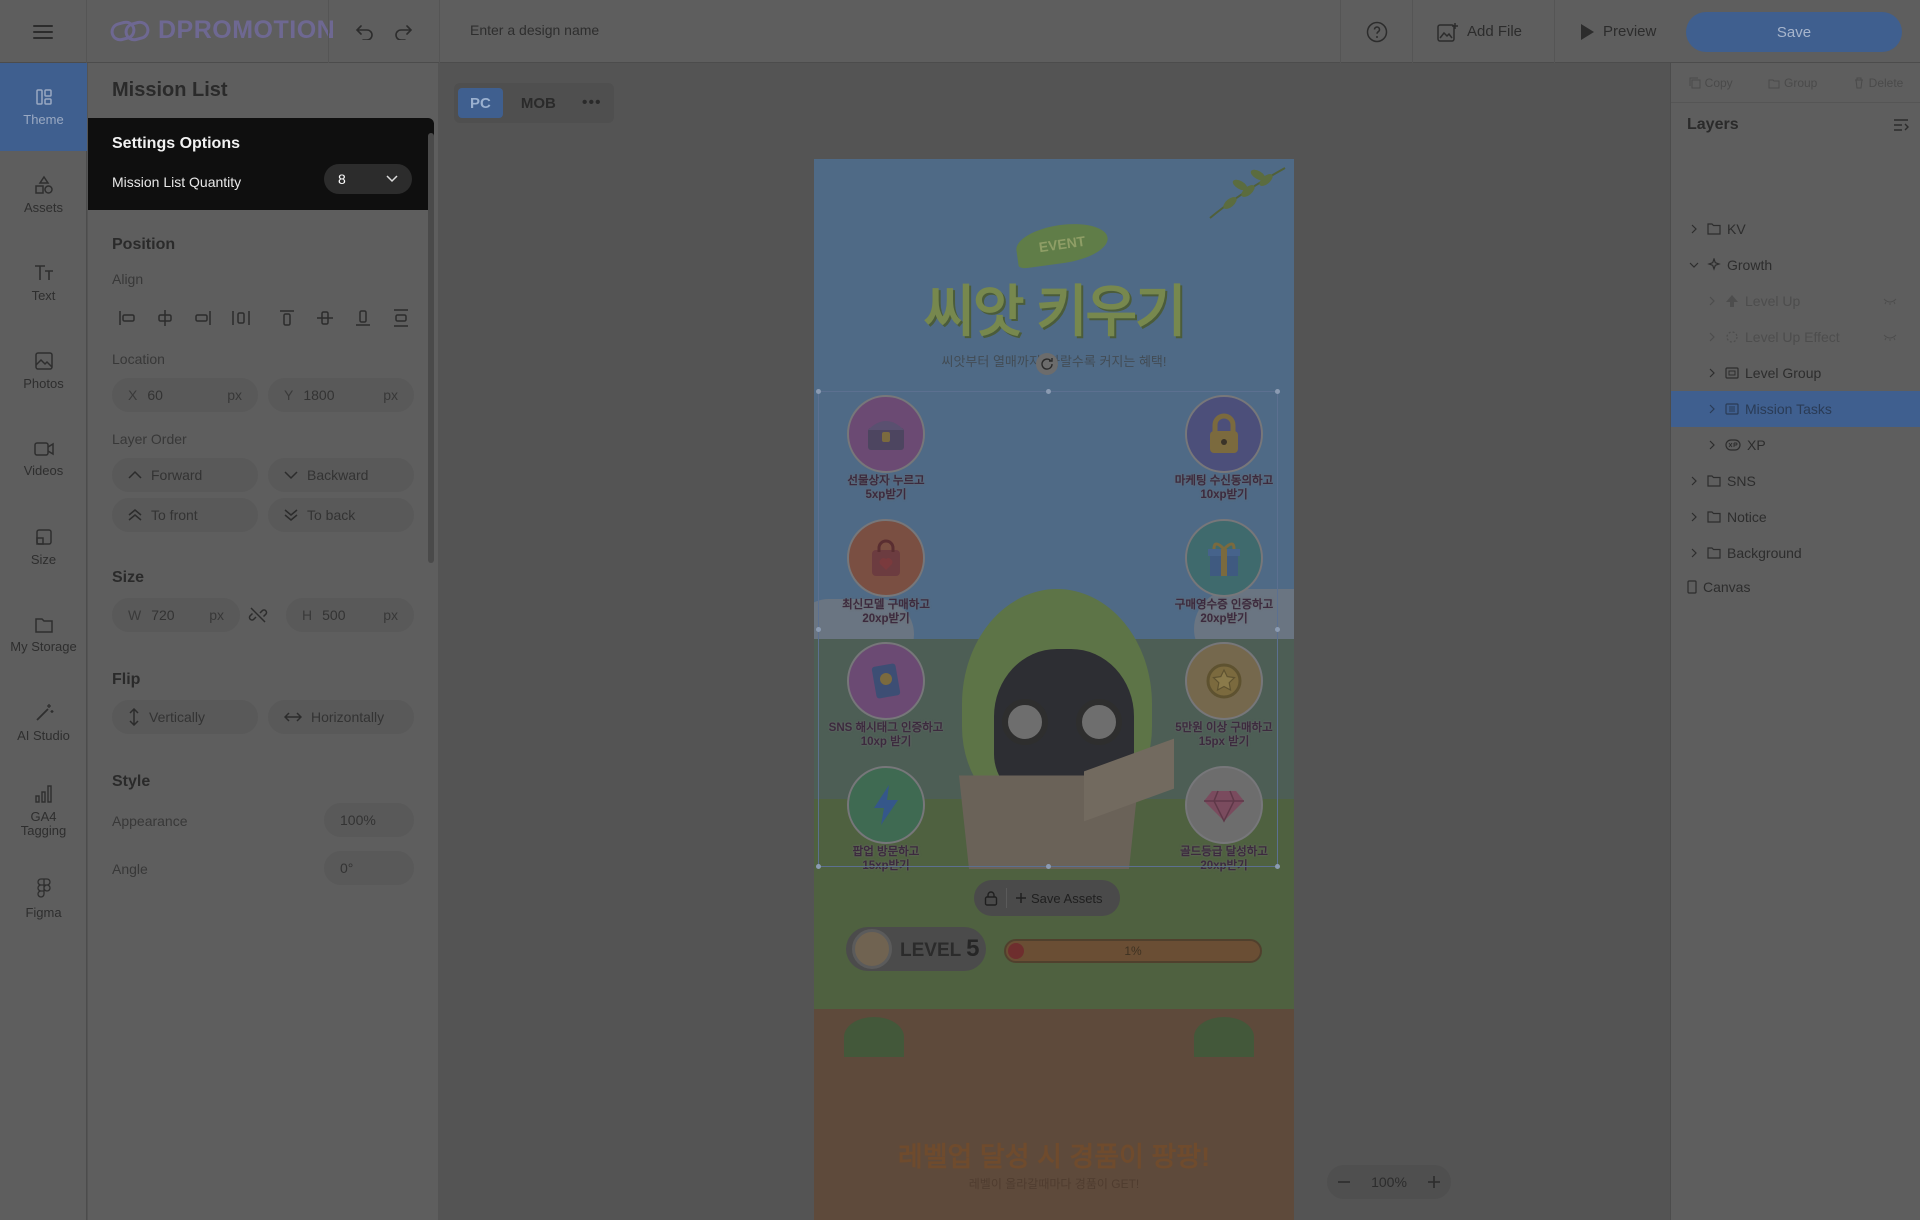  I want to click on menu-button, so click(43, 31).